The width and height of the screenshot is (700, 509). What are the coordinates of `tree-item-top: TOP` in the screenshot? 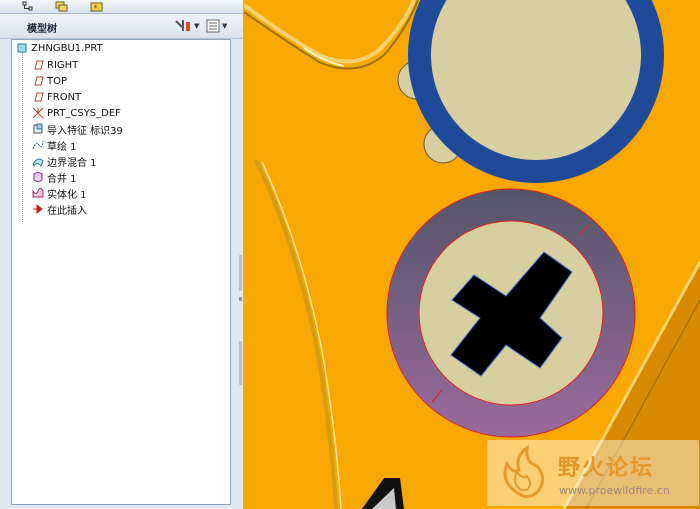 It's located at (49, 81).